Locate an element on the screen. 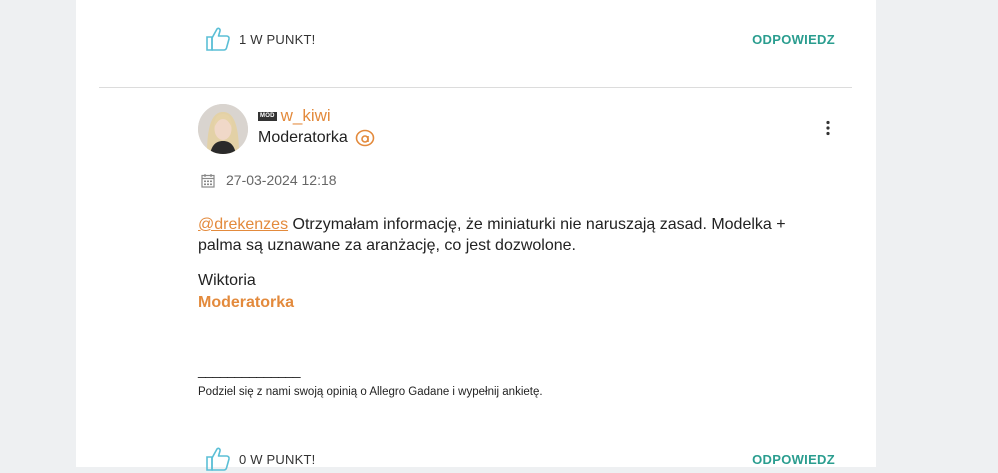 The height and width of the screenshot is (473, 998). top-action-row: 1 W PUNKT! ODPOWIEDZ is located at coordinates (520, 39).